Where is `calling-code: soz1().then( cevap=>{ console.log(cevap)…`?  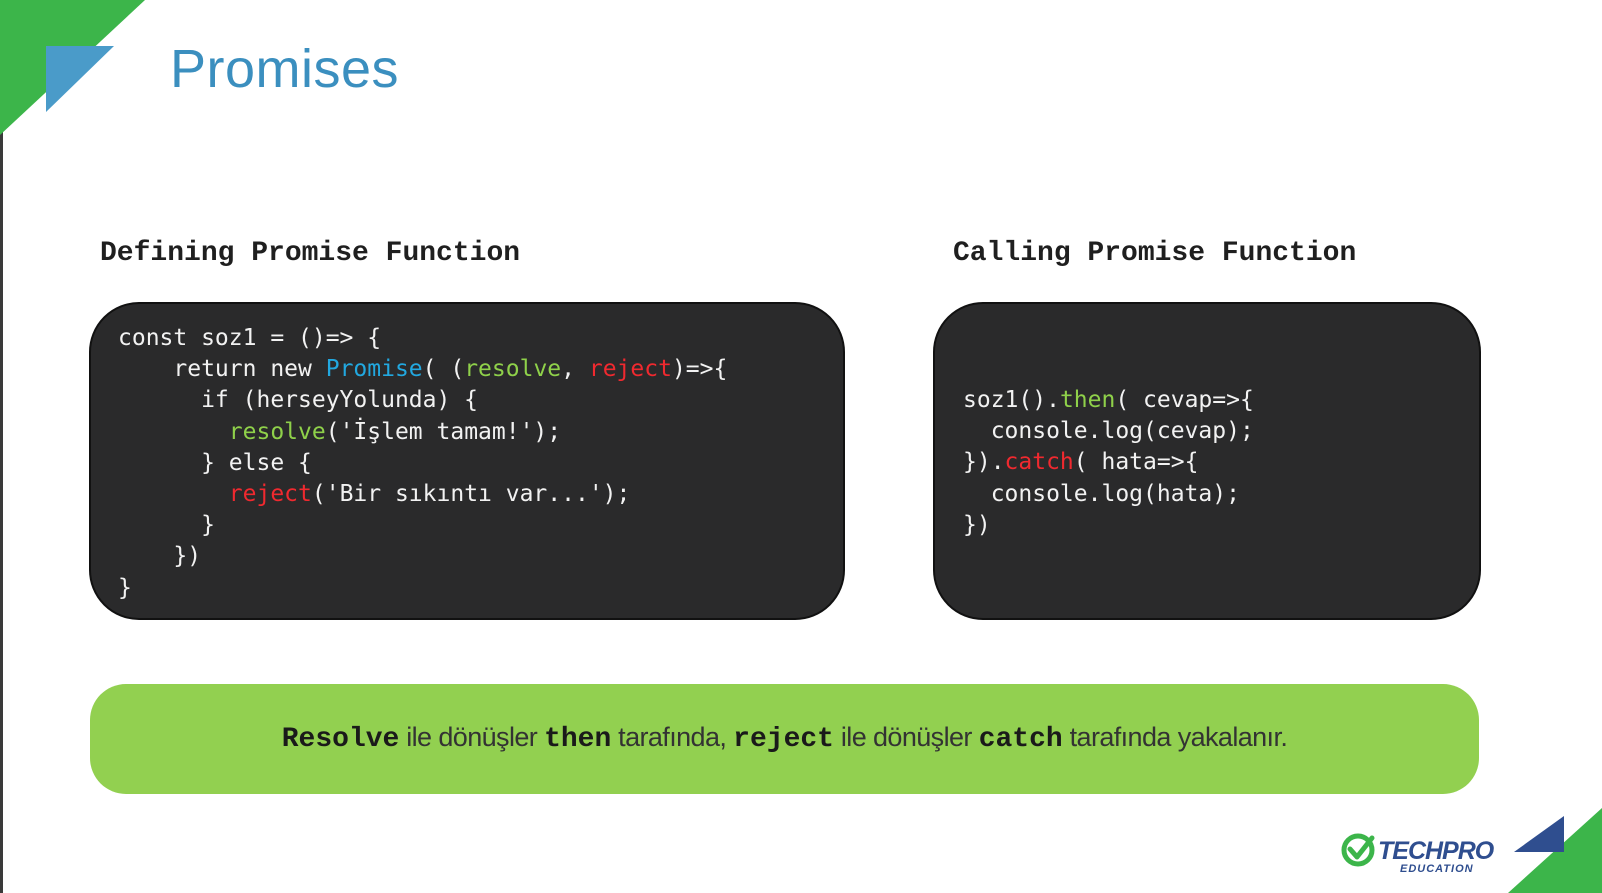
calling-code: soz1().then( cevap=>{ console.log(cevap)… is located at coordinates (1108, 463).